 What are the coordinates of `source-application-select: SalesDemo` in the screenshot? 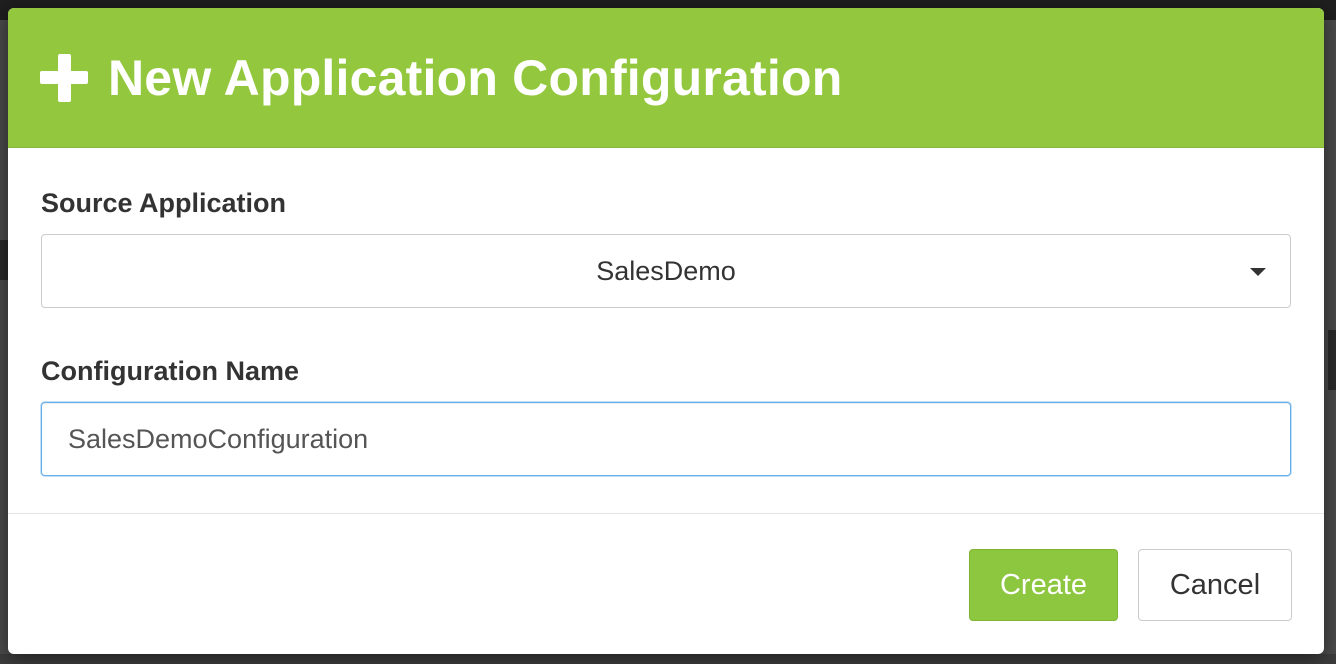 It's located at (666, 271).